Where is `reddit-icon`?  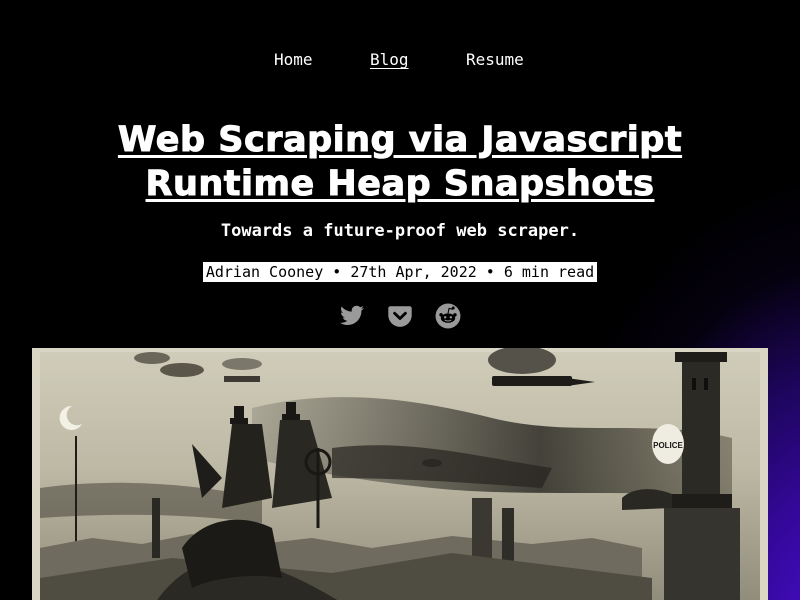 reddit-icon is located at coordinates (448, 316).